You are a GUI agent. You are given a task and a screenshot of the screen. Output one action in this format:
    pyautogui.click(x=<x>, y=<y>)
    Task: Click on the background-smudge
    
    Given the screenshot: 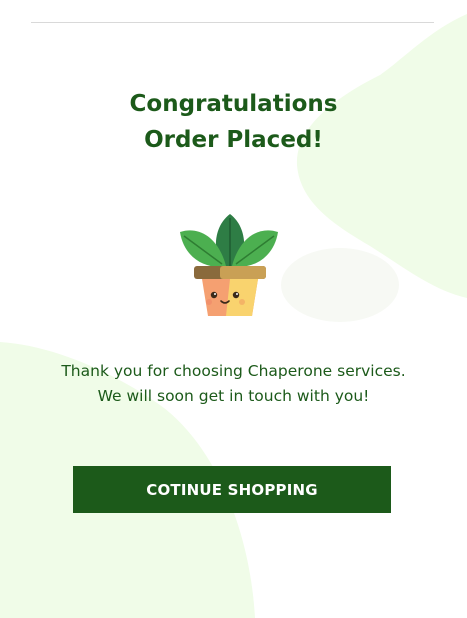 What is the action you would take?
    pyautogui.click(x=340, y=285)
    